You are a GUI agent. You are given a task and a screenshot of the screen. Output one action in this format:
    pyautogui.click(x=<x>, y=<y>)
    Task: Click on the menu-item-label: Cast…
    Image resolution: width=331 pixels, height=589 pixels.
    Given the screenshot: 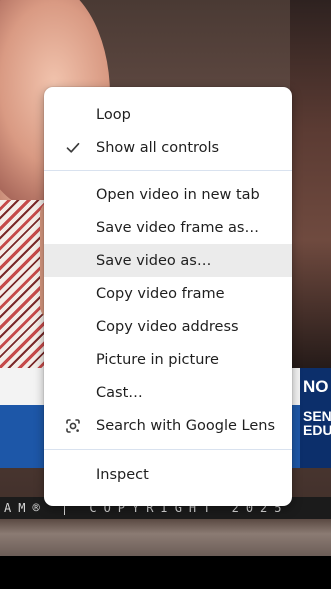 What is the action you would take?
    pyautogui.click(x=119, y=392)
    